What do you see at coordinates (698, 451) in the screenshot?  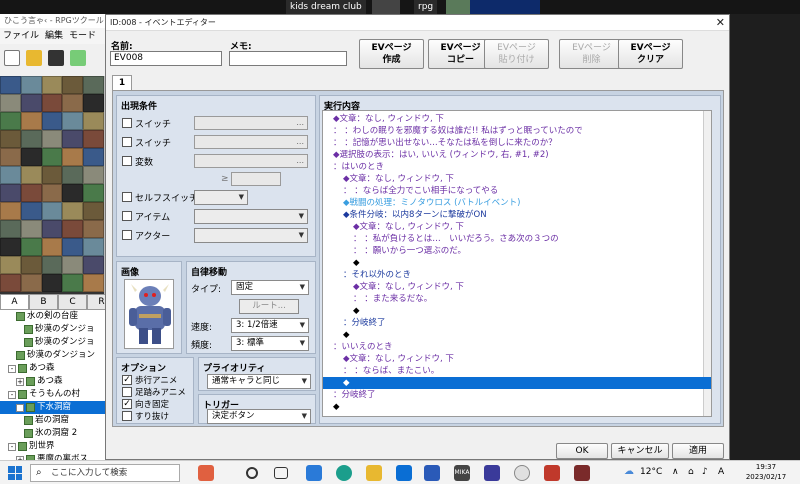 I see `apply-button: 適用` at bounding box center [698, 451].